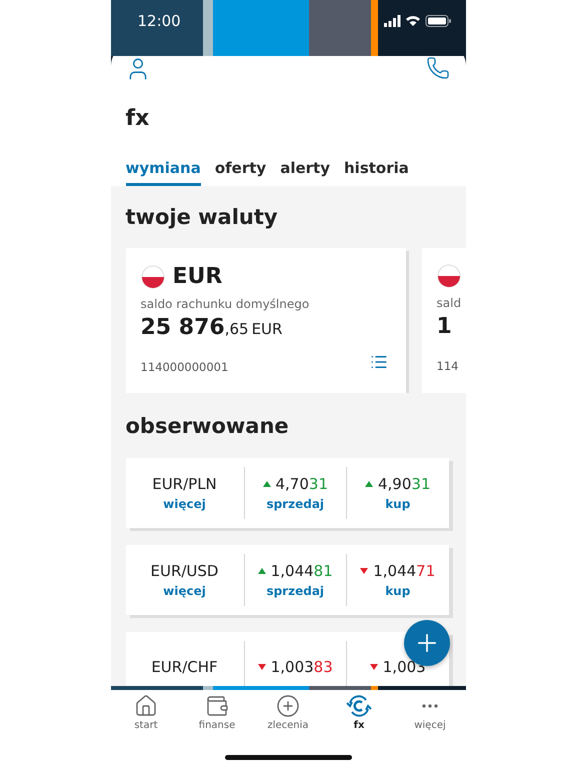 The width and height of the screenshot is (576, 768). I want to click on section-title: obserwowane, so click(208, 426).